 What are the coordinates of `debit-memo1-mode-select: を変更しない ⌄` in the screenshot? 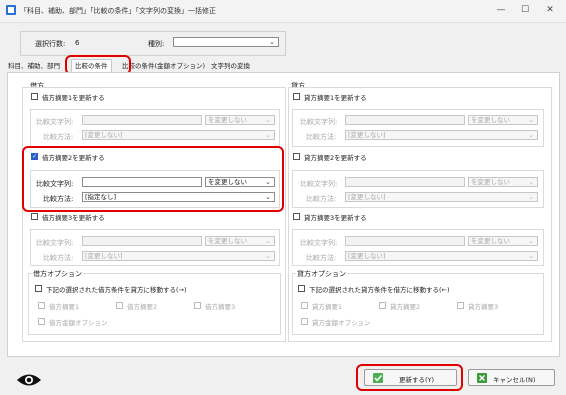 It's located at (240, 120).